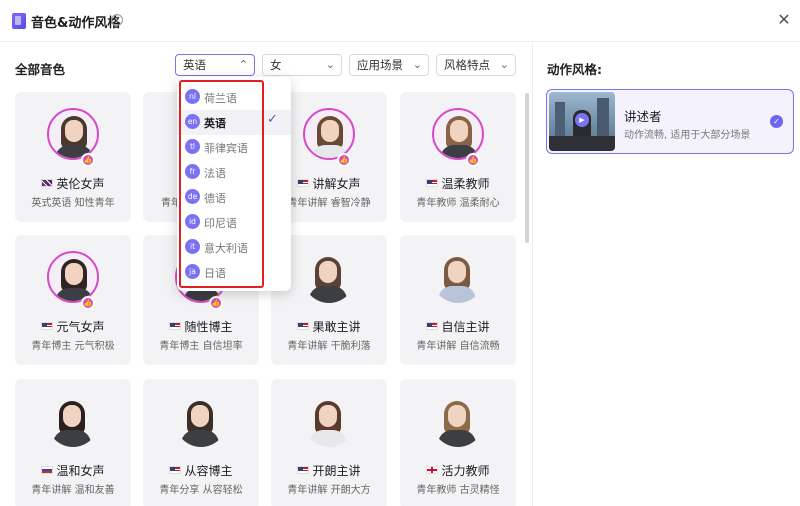 The width and height of the screenshot is (800, 506). Describe the element at coordinates (458, 470) in the screenshot. I see `voice-name: 活力教师` at that location.